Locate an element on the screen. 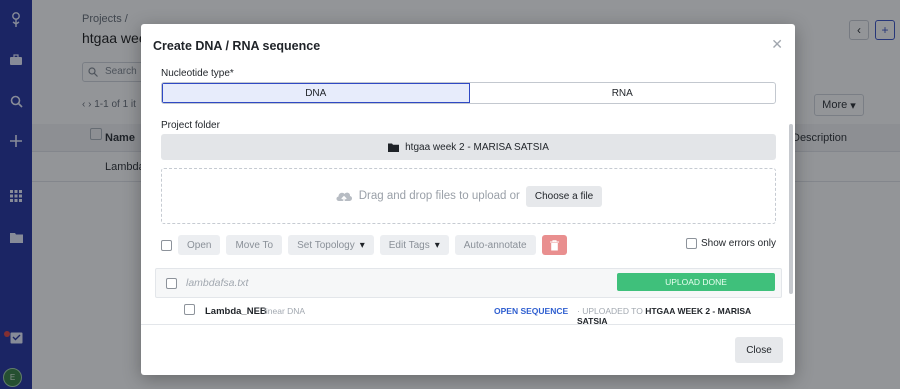 The image size is (900, 389). show-errors-label: Show errors only is located at coordinates (738, 243).